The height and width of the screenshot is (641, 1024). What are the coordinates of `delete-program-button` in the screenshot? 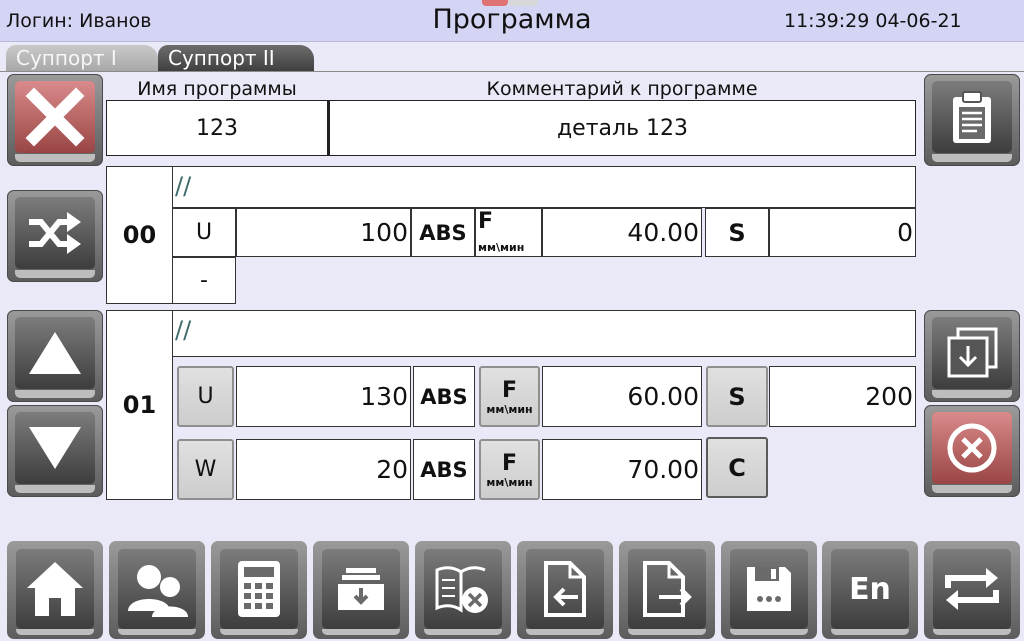 It's located at (463, 590).